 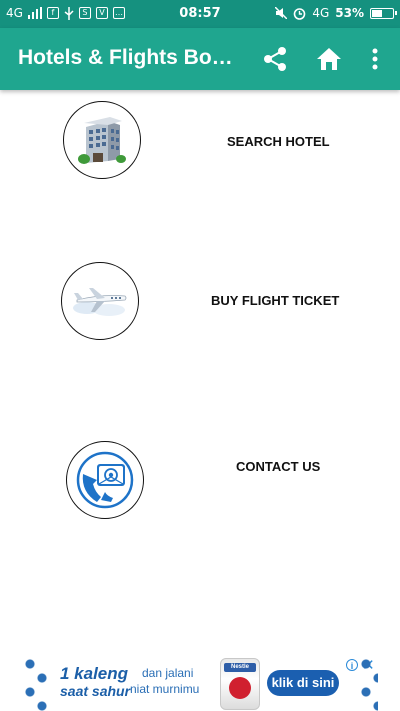 I want to click on contact-us-icon-button, so click(x=105, y=480).